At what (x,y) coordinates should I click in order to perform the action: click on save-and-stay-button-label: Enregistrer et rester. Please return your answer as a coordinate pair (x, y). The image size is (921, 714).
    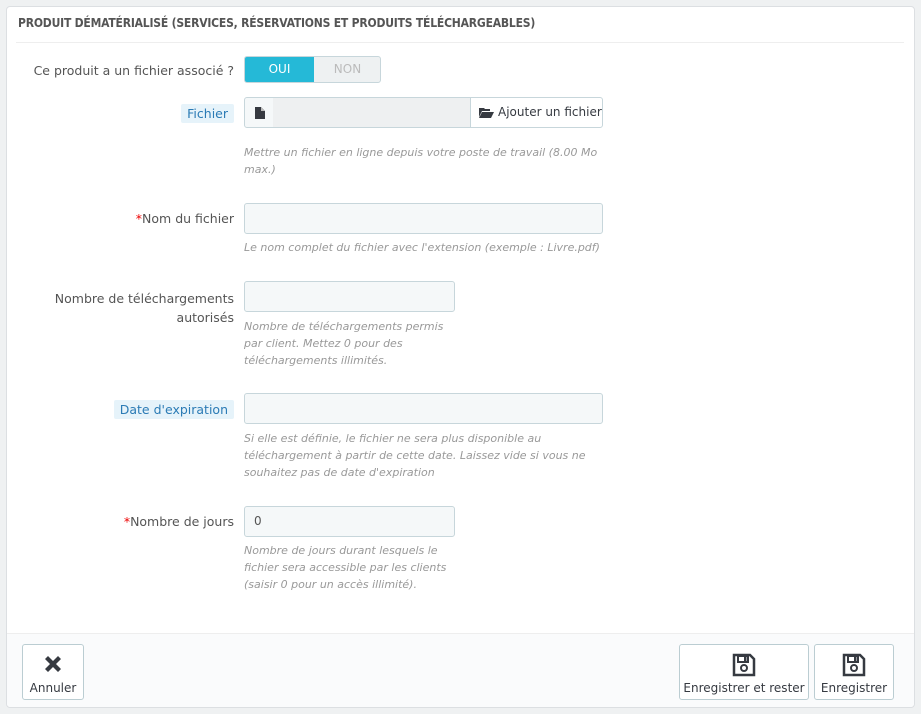
    Looking at the image, I should click on (744, 688).